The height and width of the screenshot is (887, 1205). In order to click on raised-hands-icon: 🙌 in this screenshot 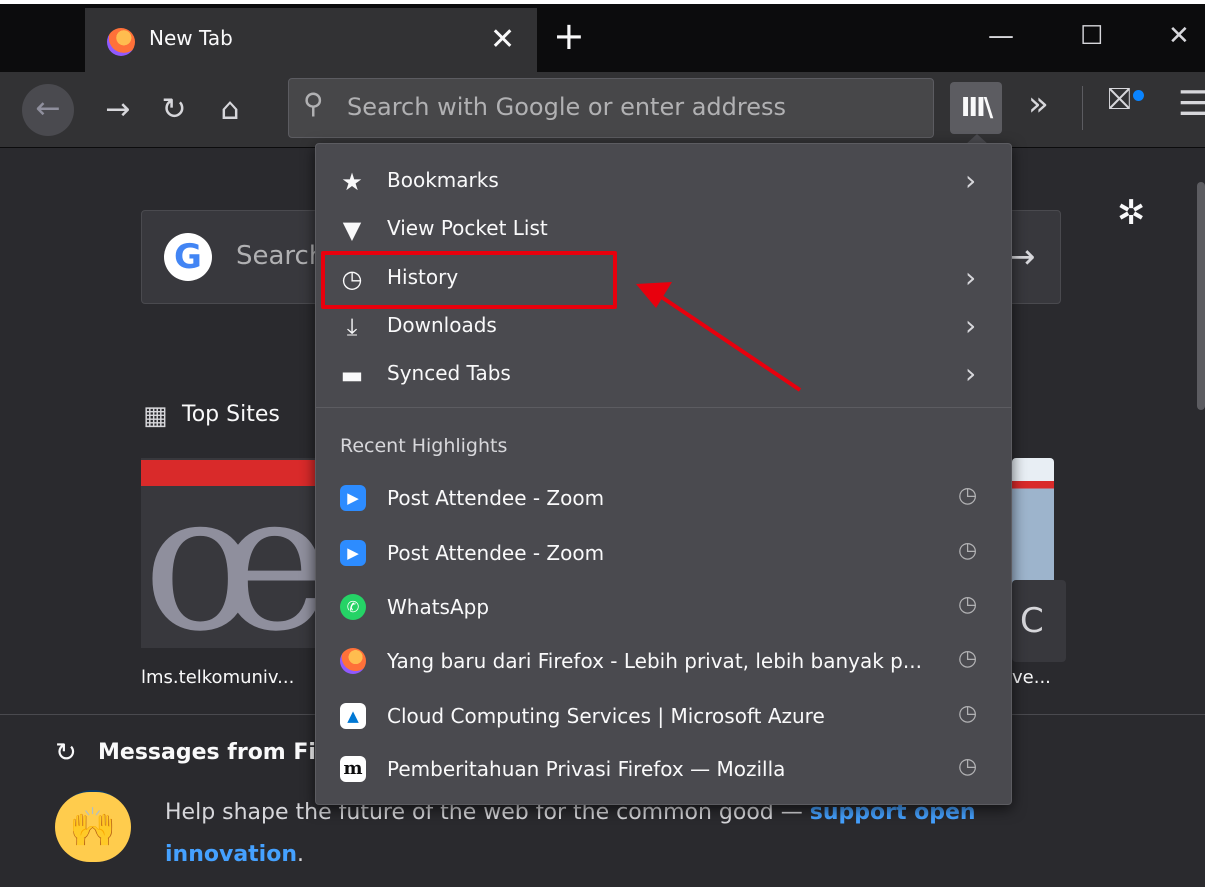, I will do `click(93, 827)`.